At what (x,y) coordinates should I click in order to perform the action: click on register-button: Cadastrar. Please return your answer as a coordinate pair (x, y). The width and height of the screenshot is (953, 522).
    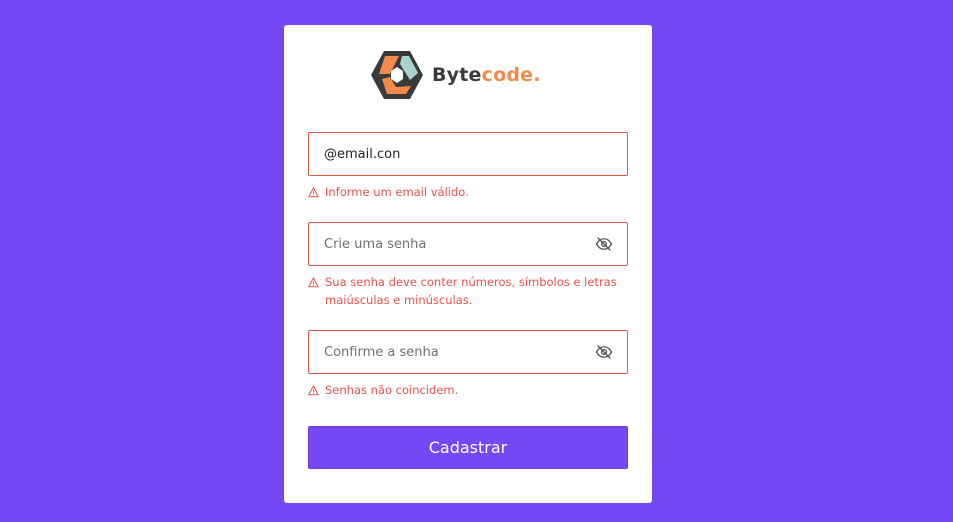
    Looking at the image, I should click on (468, 447).